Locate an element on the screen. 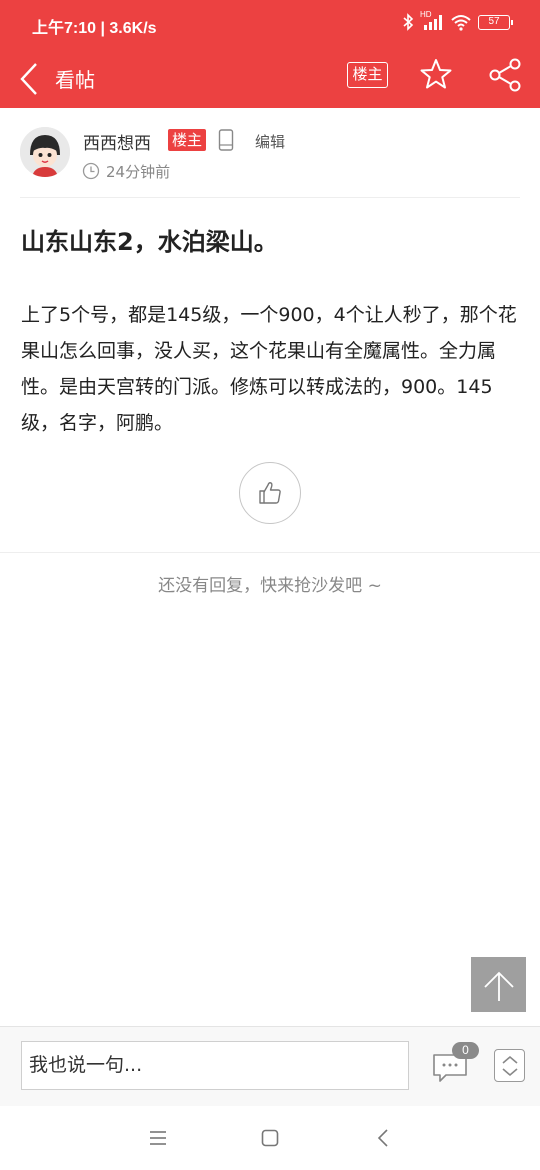 The width and height of the screenshot is (540, 1170). arrow-up-icon is located at coordinates (498, 986).